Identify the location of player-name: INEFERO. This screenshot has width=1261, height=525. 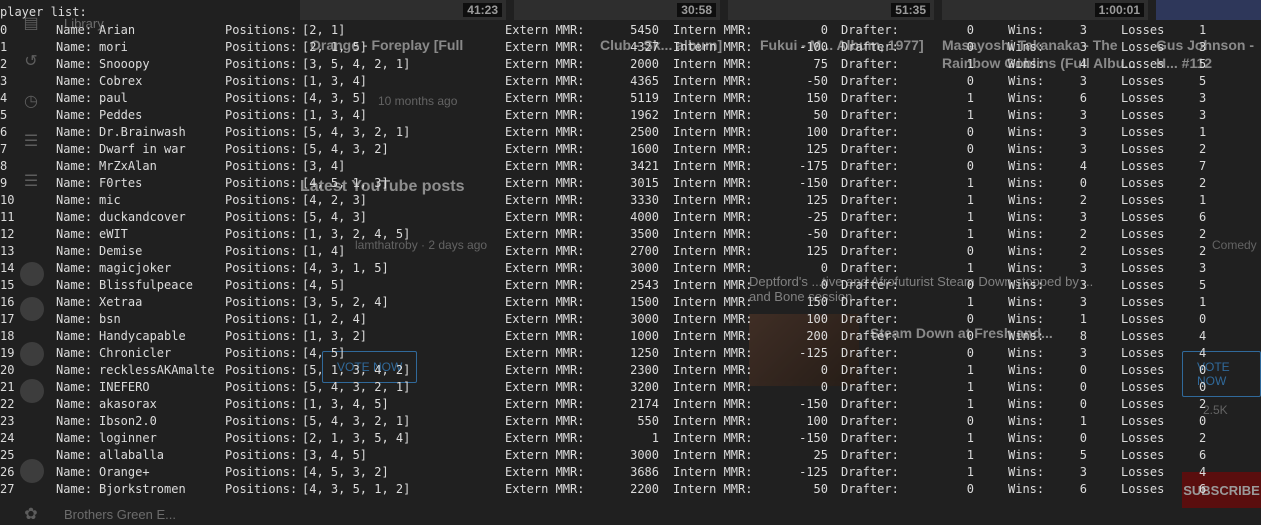
(124, 387).